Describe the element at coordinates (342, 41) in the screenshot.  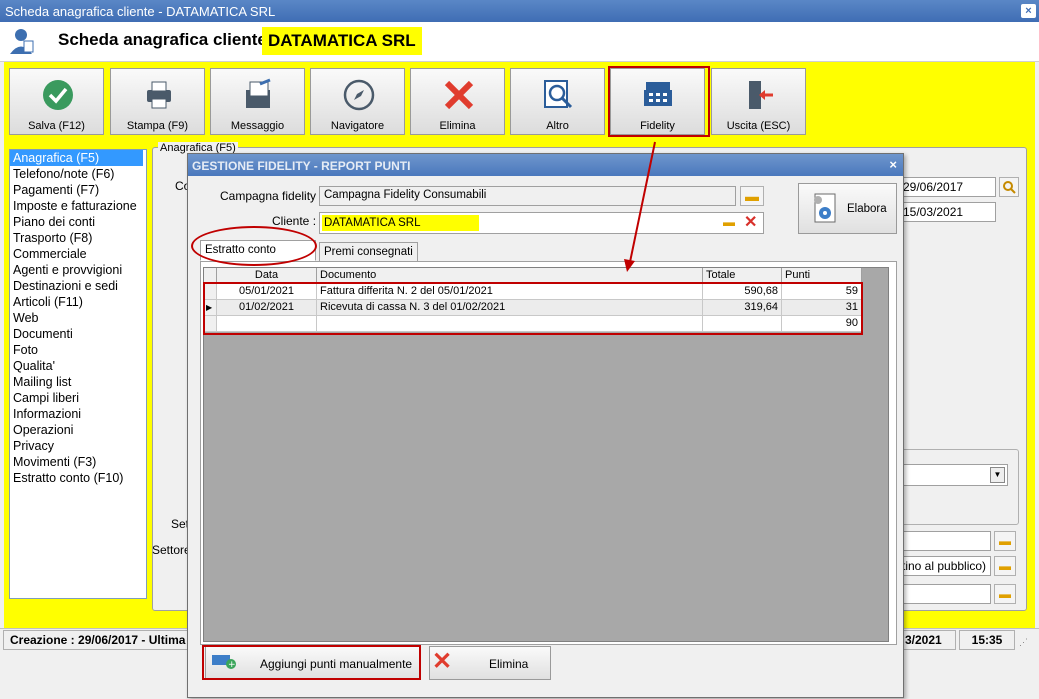
I see `company-name-highlight: DATAMATICA SRL` at that location.